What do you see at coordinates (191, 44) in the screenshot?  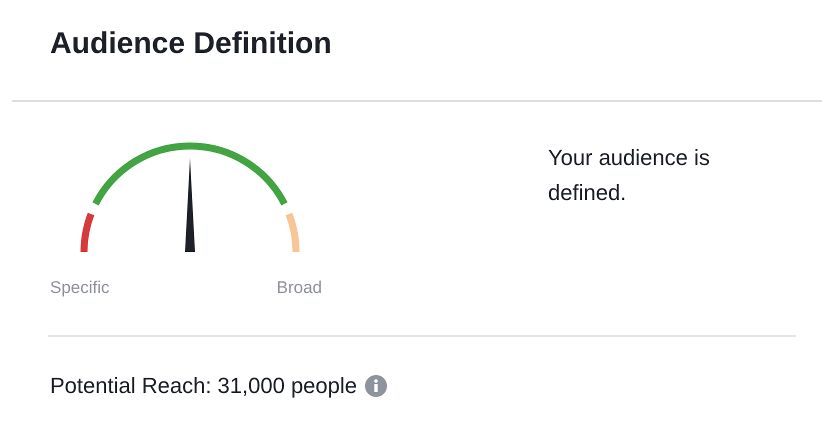 I see `panel-title: Audience Definition` at bounding box center [191, 44].